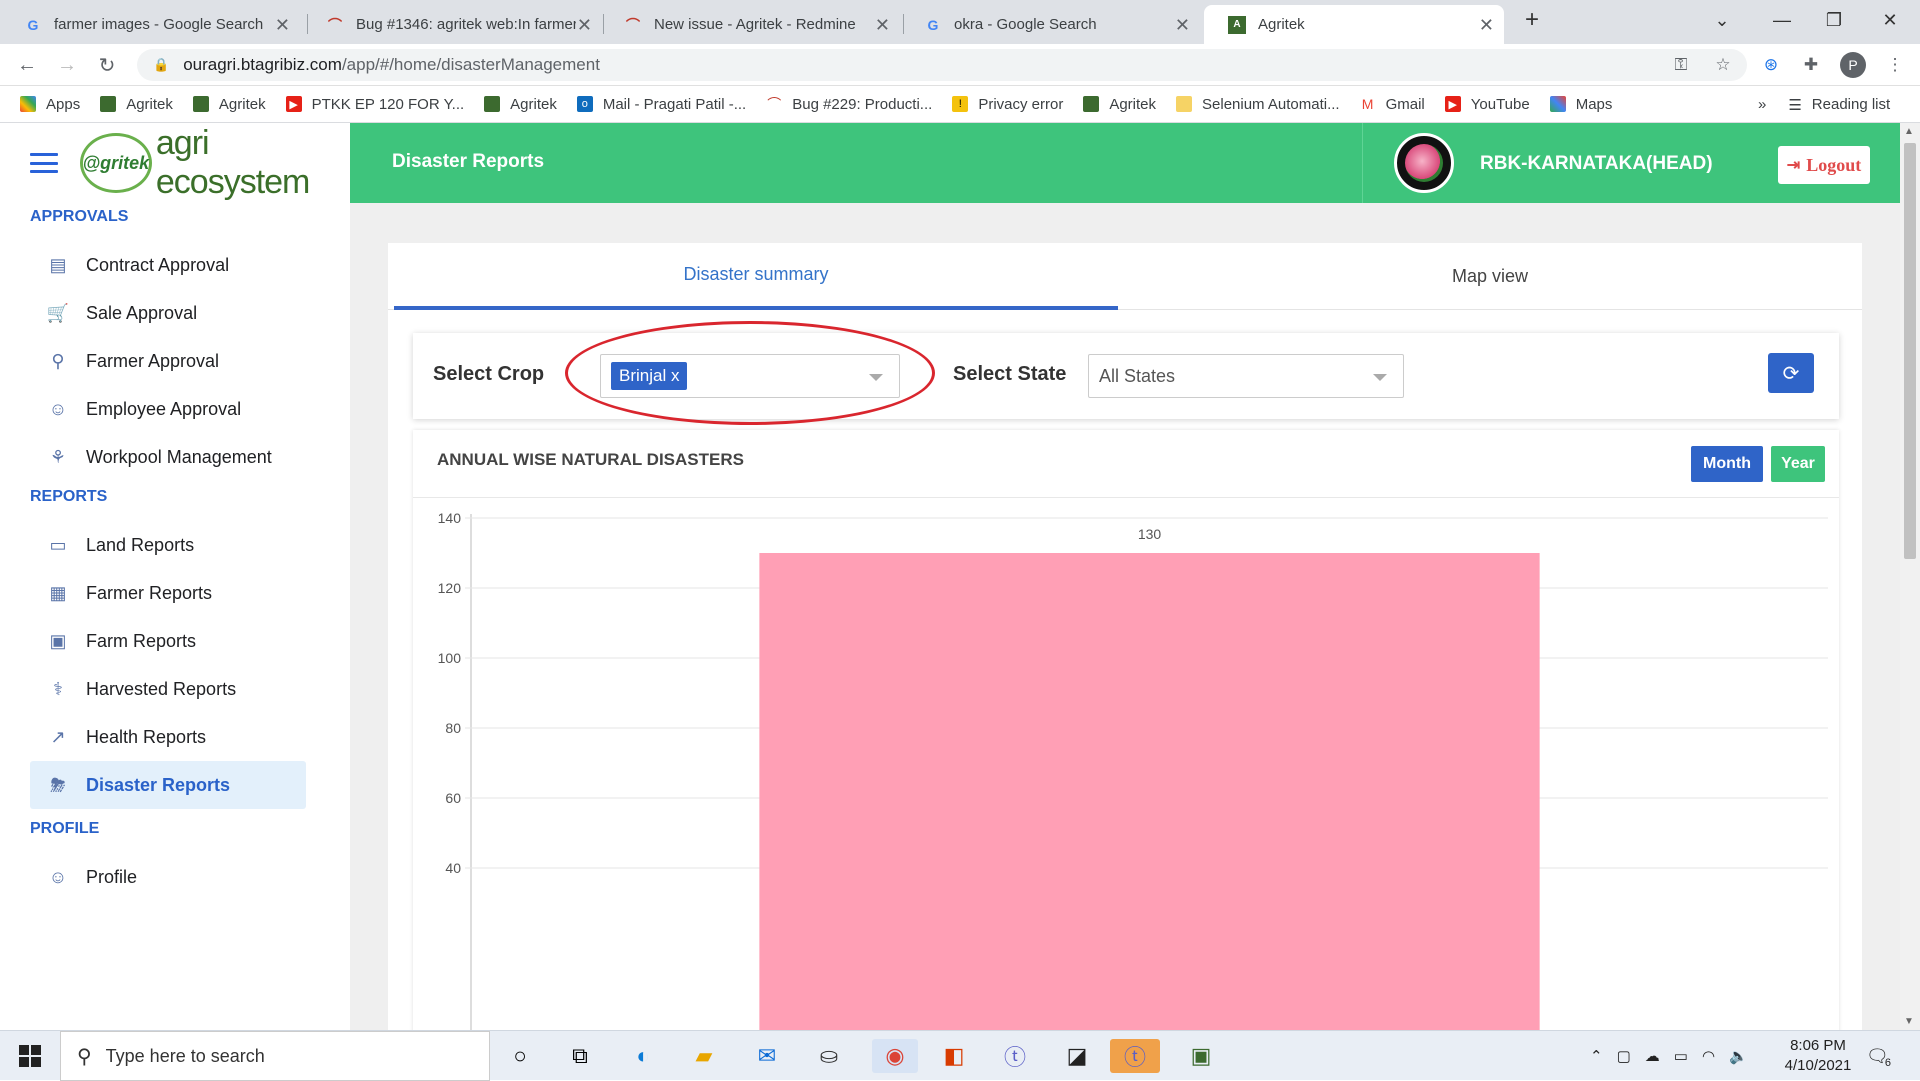 The width and height of the screenshot is (1920, 1081). Describe the element at coordinates (140, 544) in the screenshot. I see `sidebar-item-label: Land Reports` at that location.